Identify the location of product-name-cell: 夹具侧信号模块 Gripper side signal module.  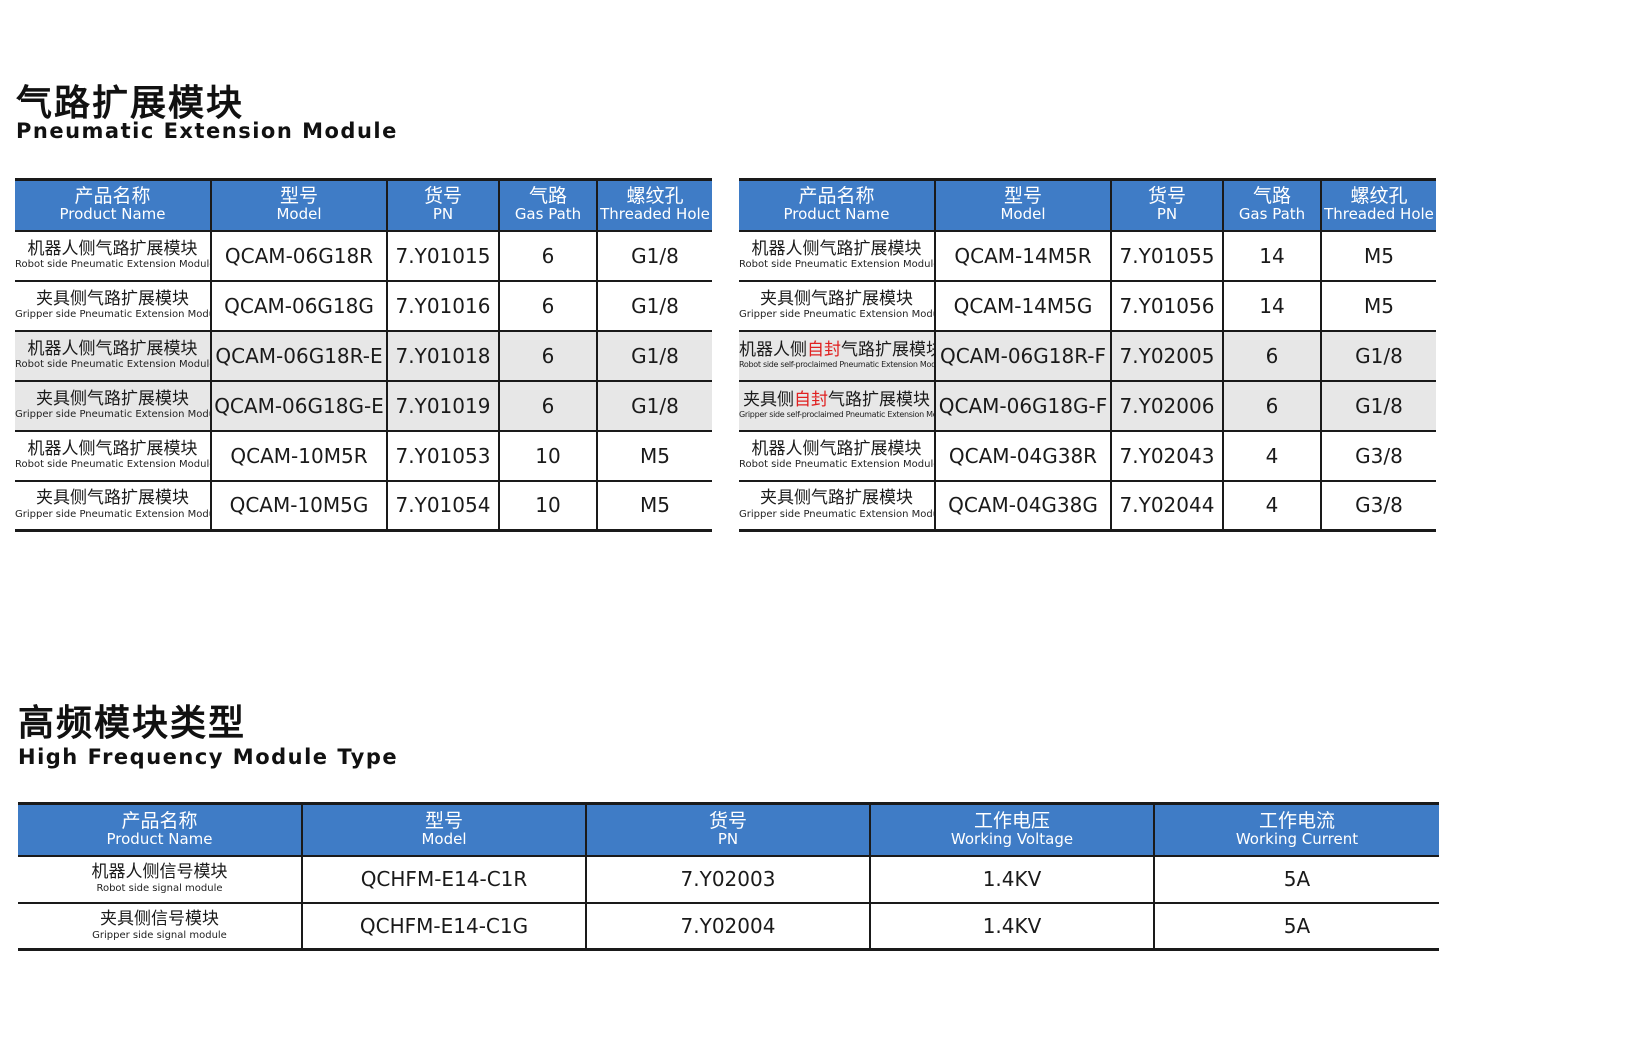
(160, 925).